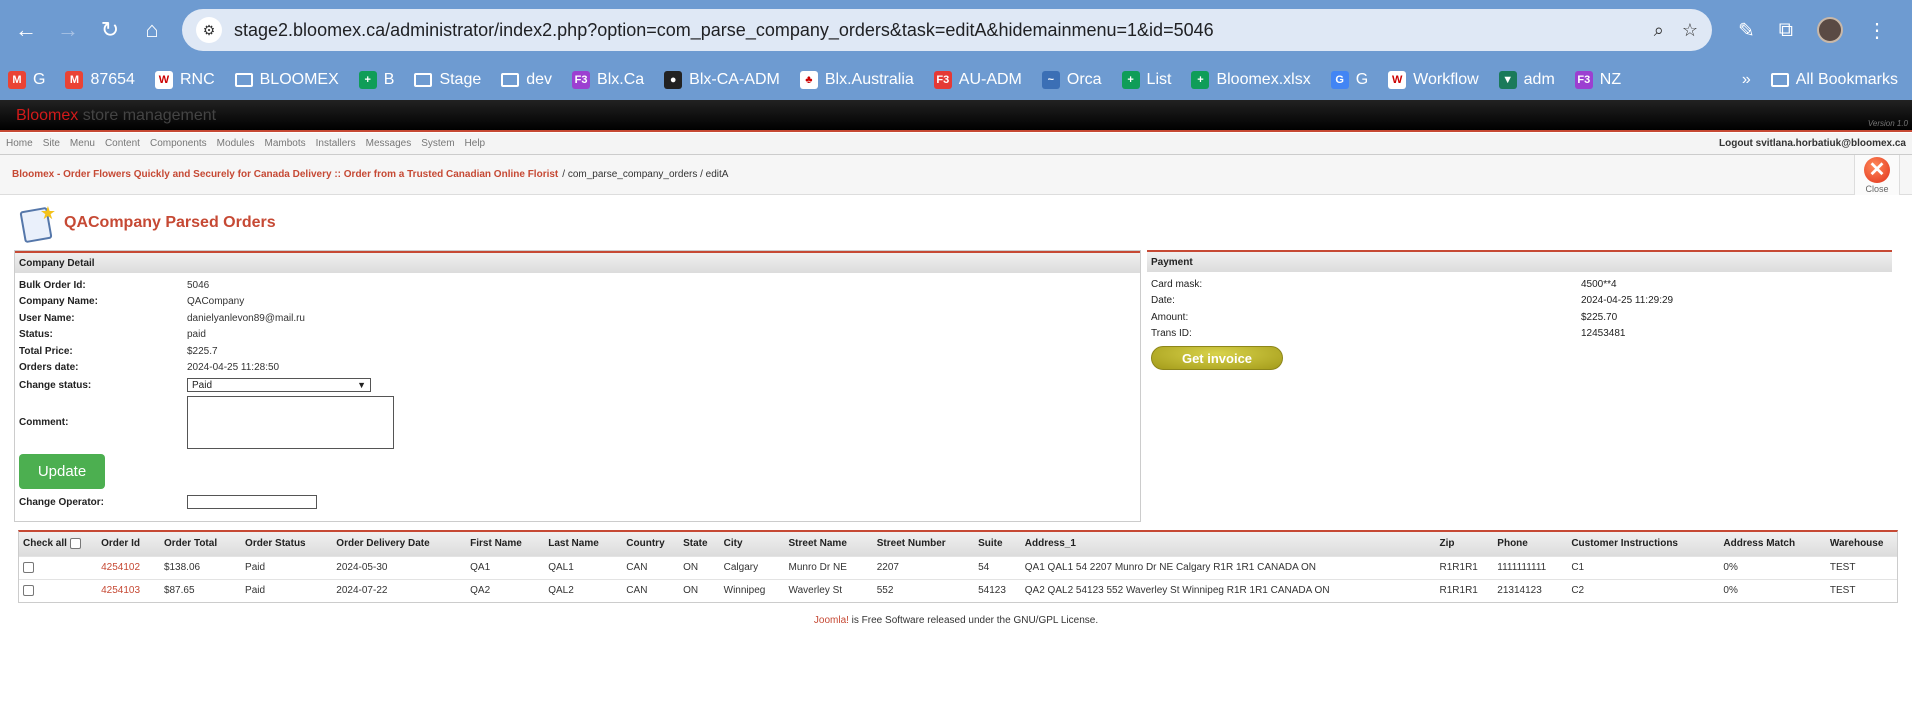 The image size is (1912, 706). I want to click on globe-icon: ●, so click(673, 80).